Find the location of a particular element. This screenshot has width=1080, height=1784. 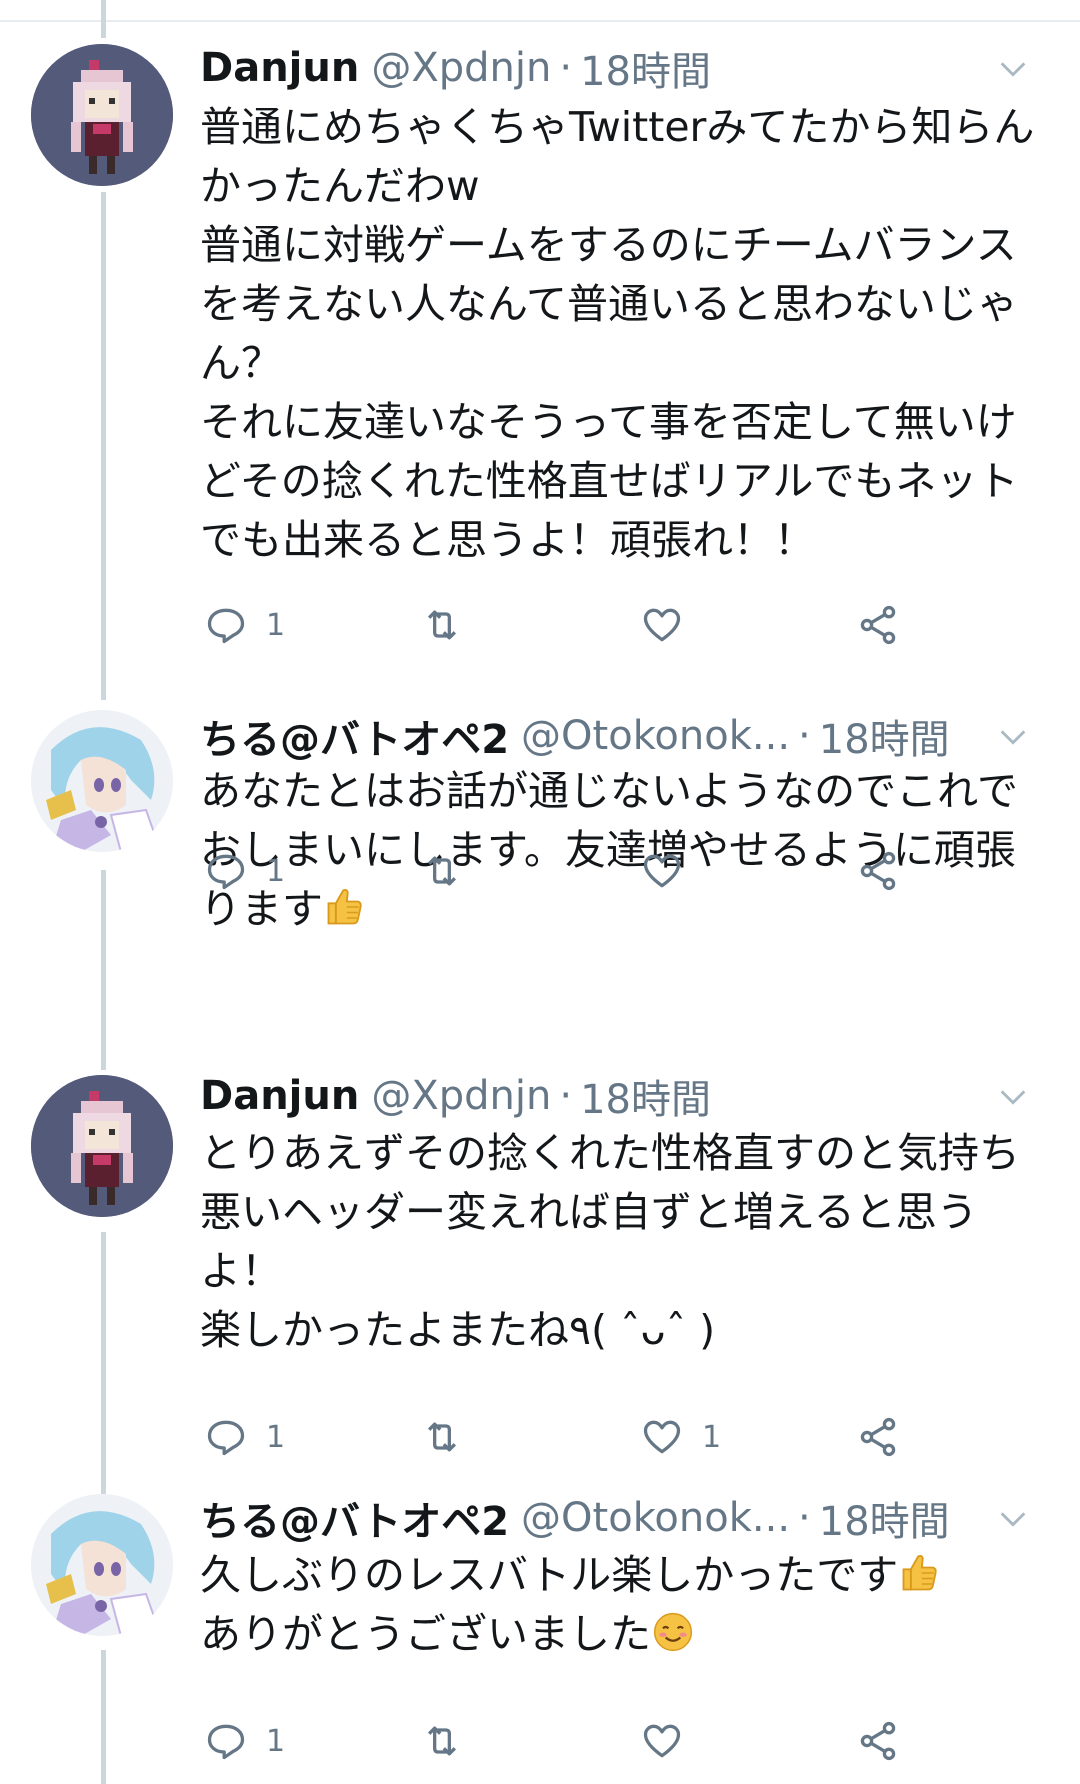

tweet-text-block: 久しぶりのレスバトル楽しかったです ありがとうございました is located at coordinates (625, 1605).